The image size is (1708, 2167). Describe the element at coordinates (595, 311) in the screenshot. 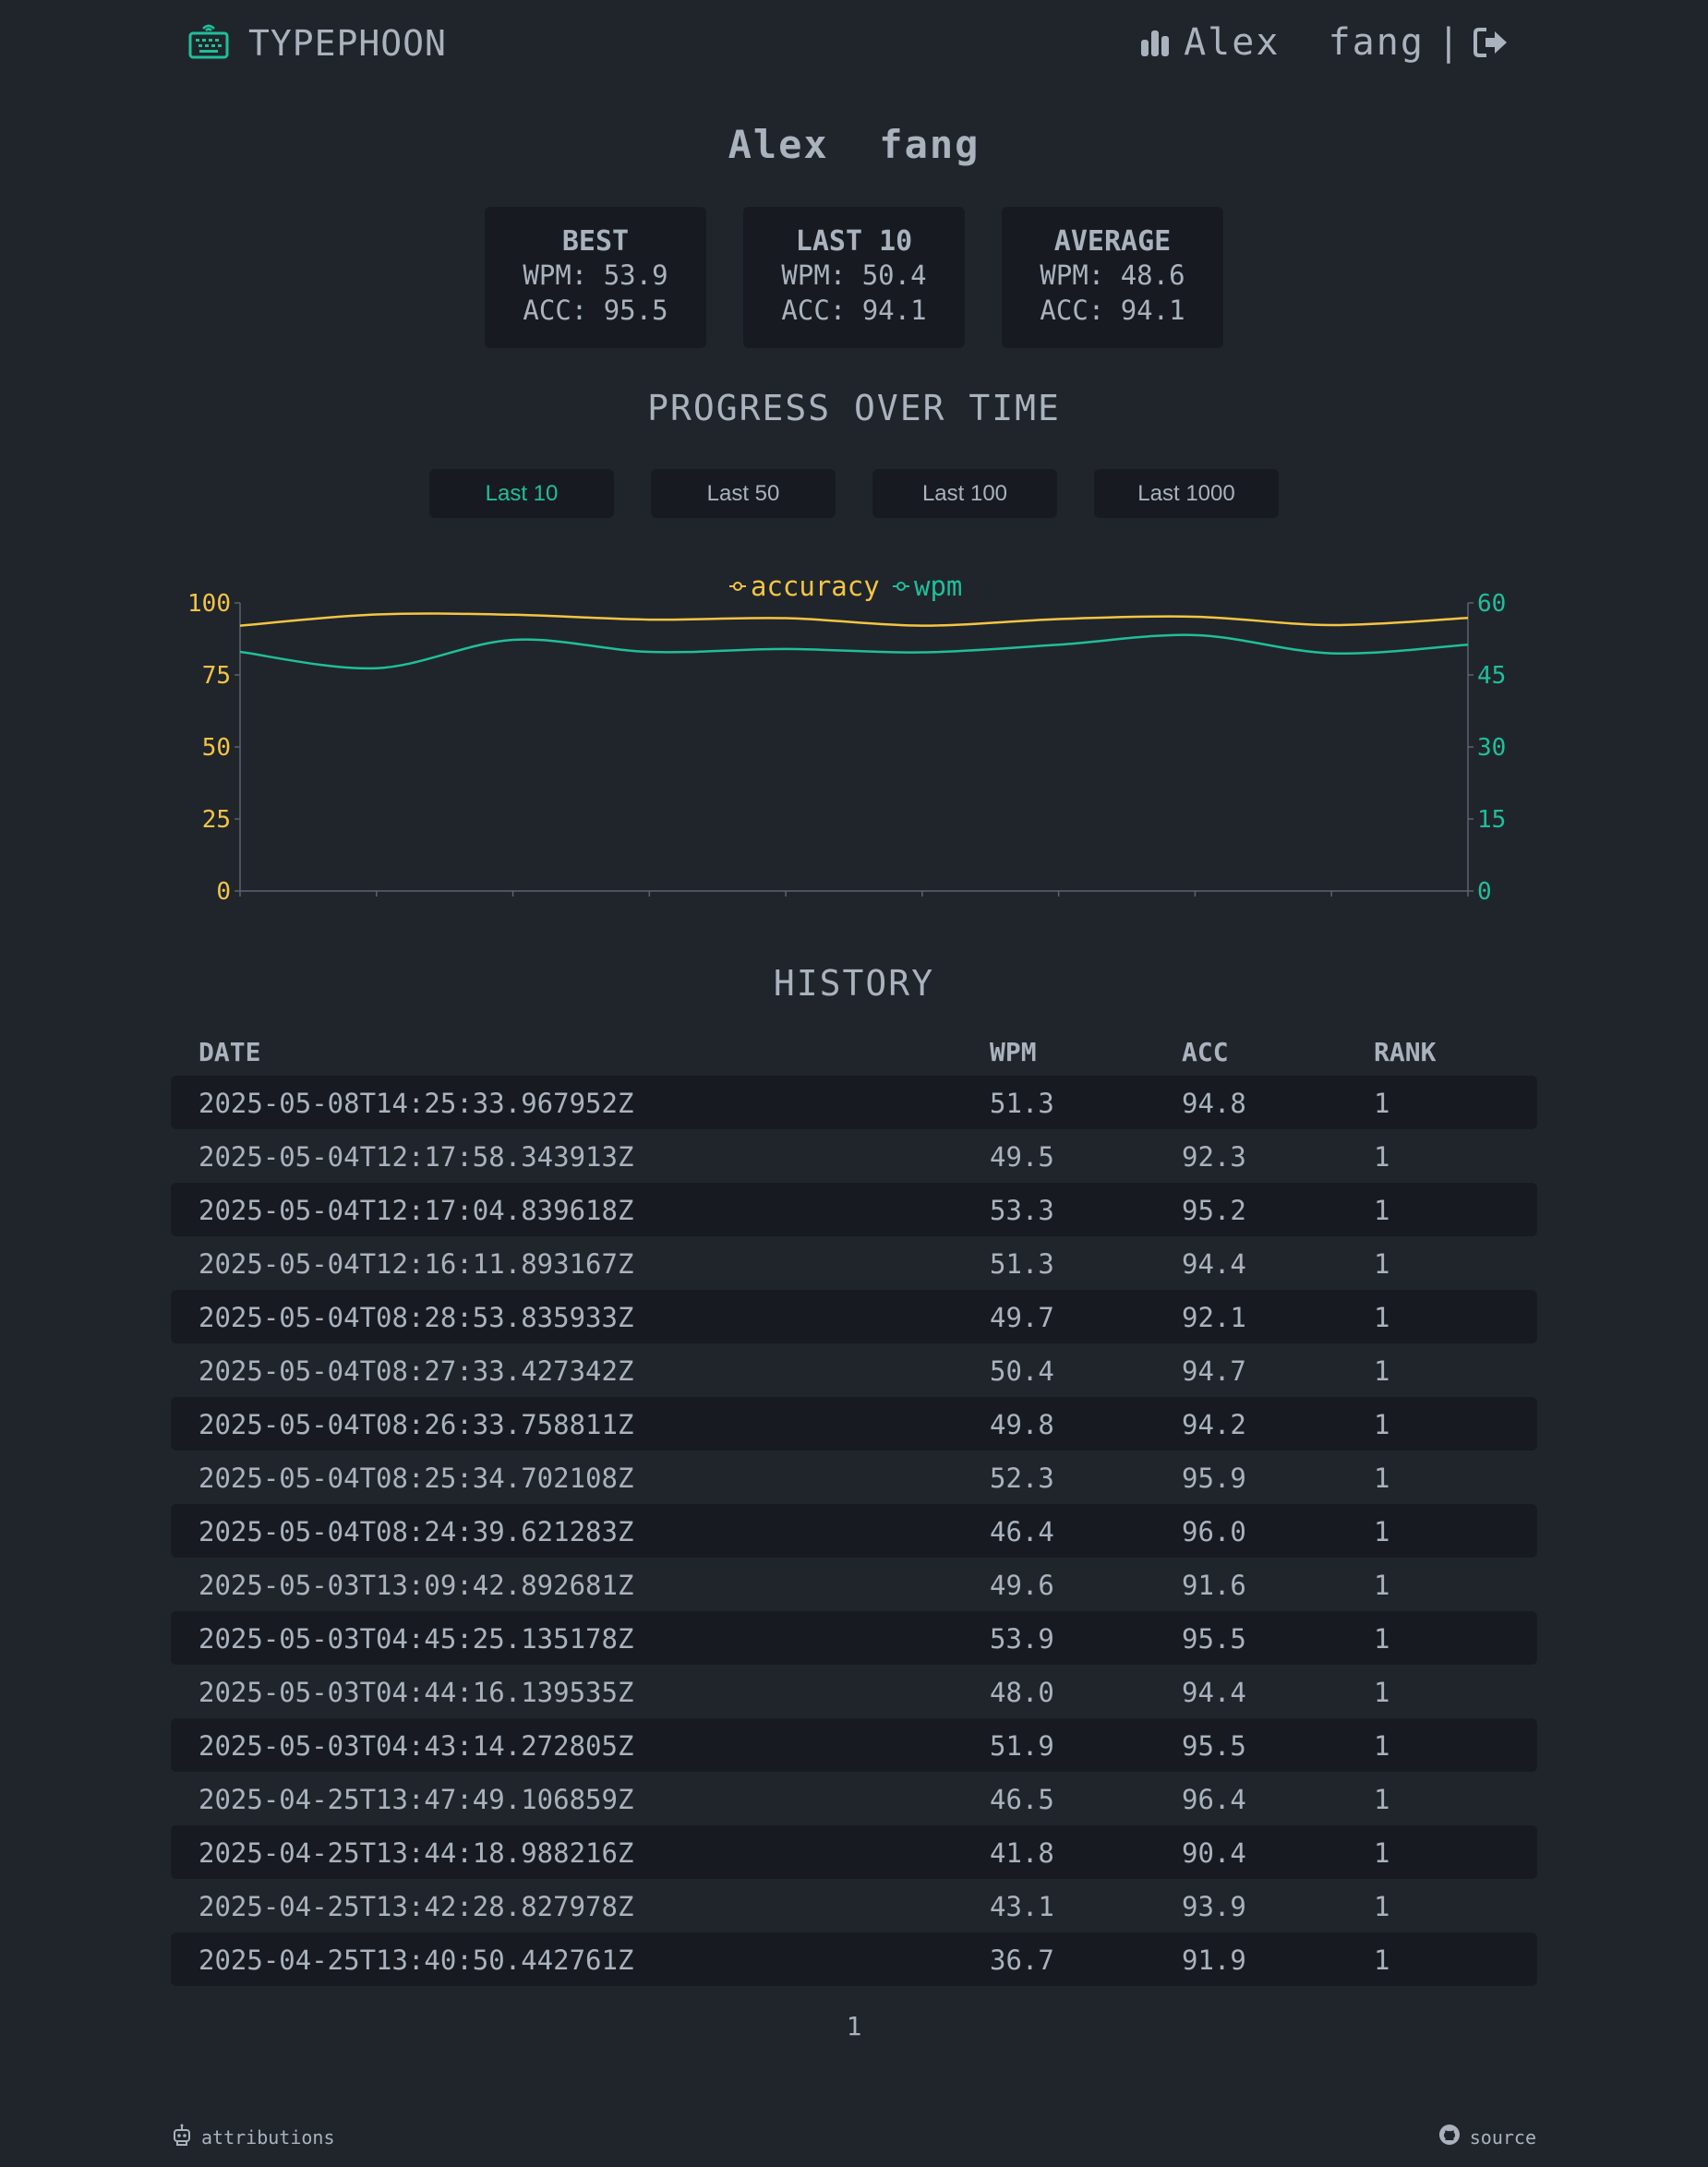

I see `stat-acc: ACC: 95.5` at that location.